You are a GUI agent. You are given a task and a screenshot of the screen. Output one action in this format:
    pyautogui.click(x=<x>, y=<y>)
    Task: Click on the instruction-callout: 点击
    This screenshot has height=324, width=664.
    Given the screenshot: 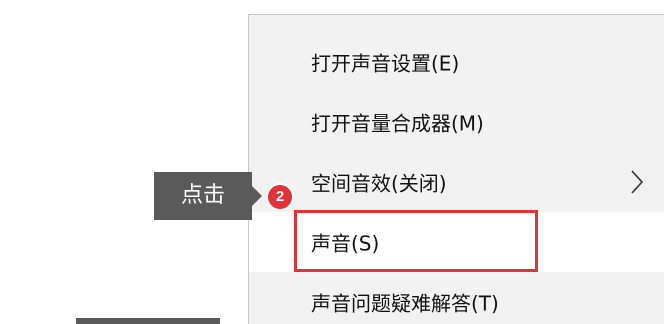 What is the action you would take?
    pyautogui.click(x=208, y=196)
    